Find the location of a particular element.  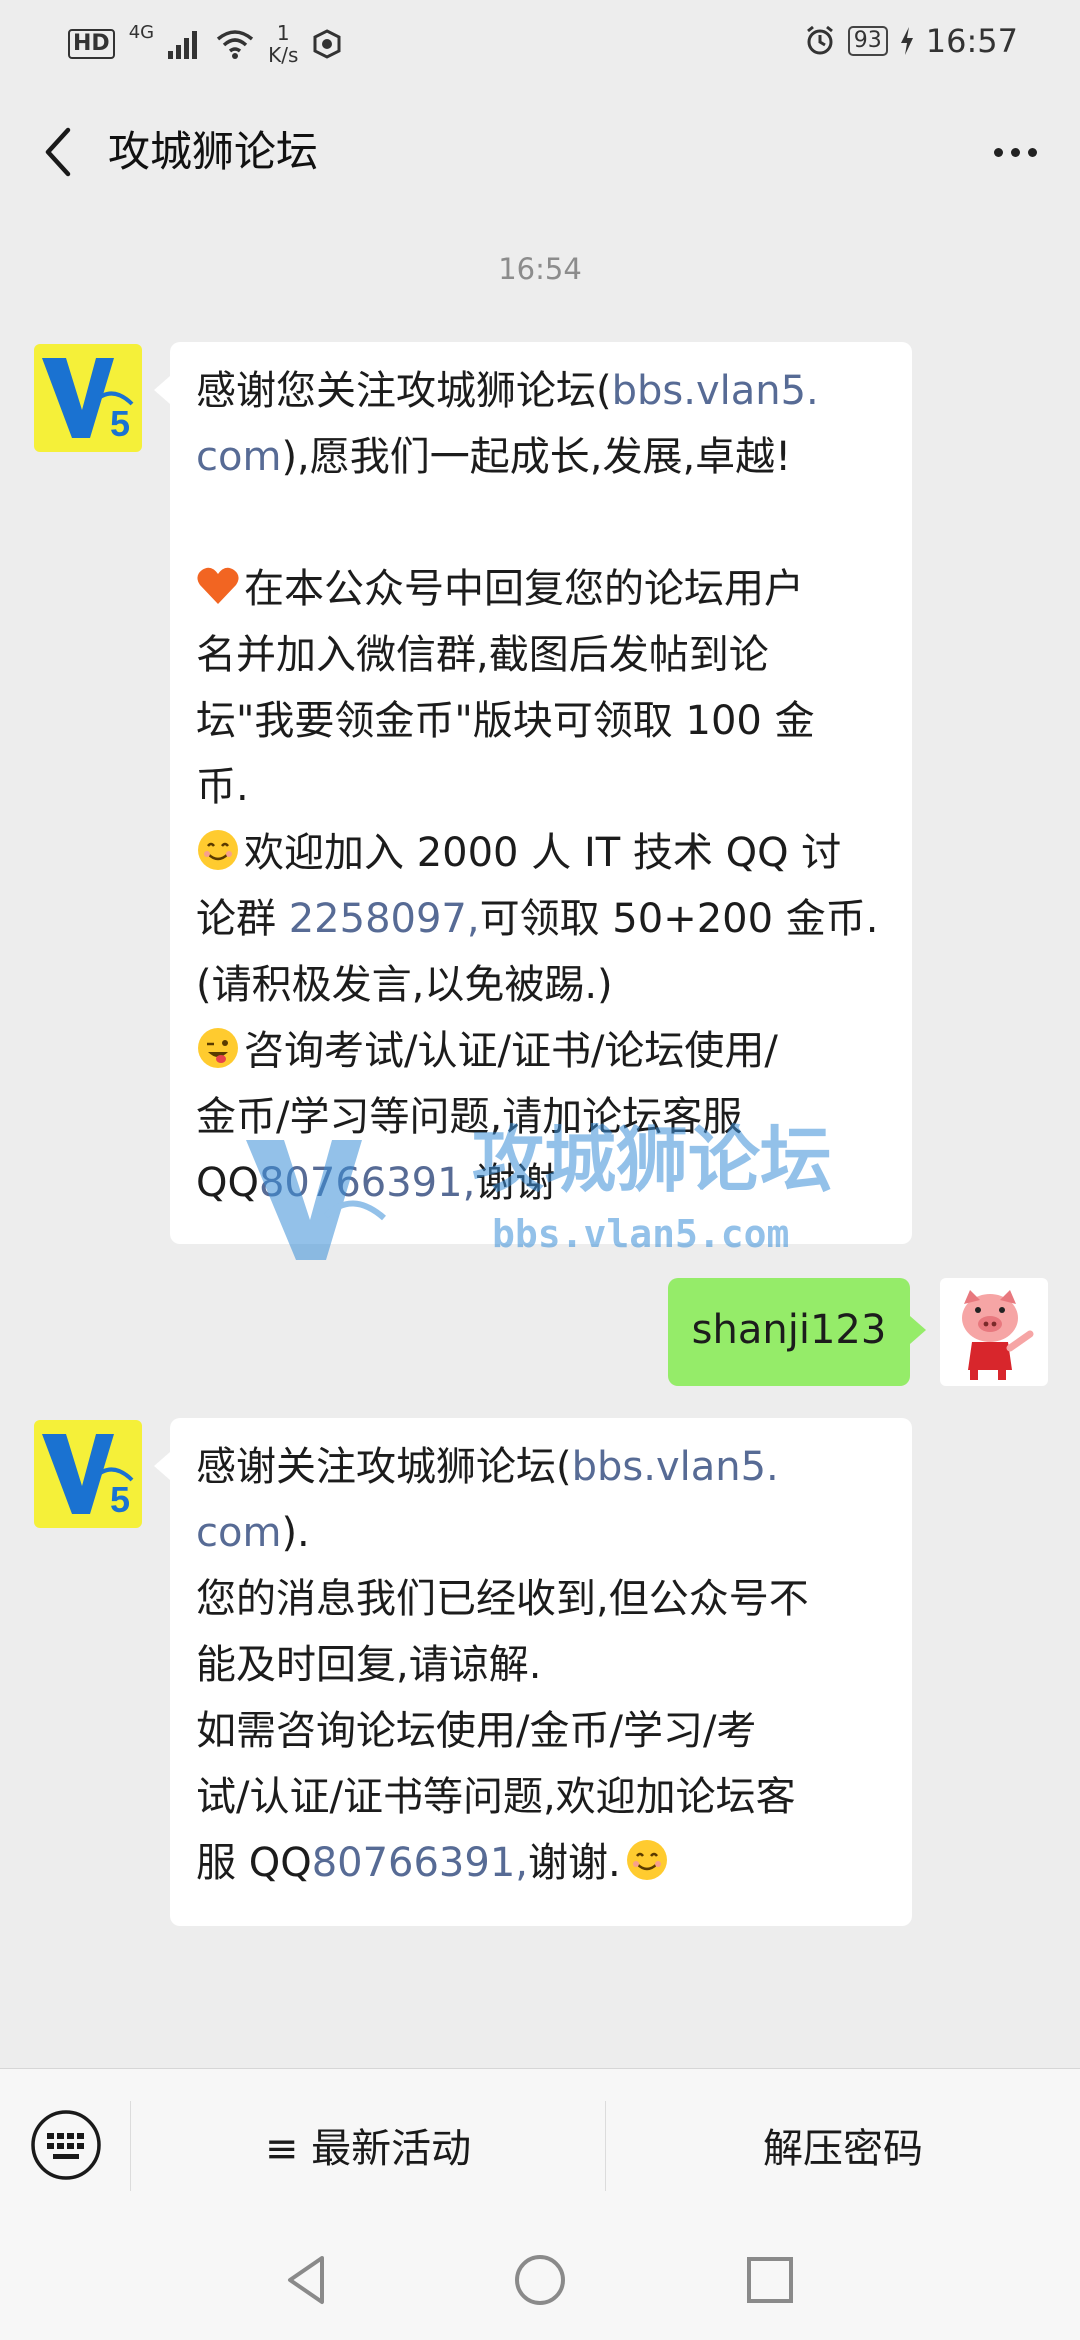

message-line: 论群 2258097,可领取 50+200 金币. is located at coordinates (537, 919).